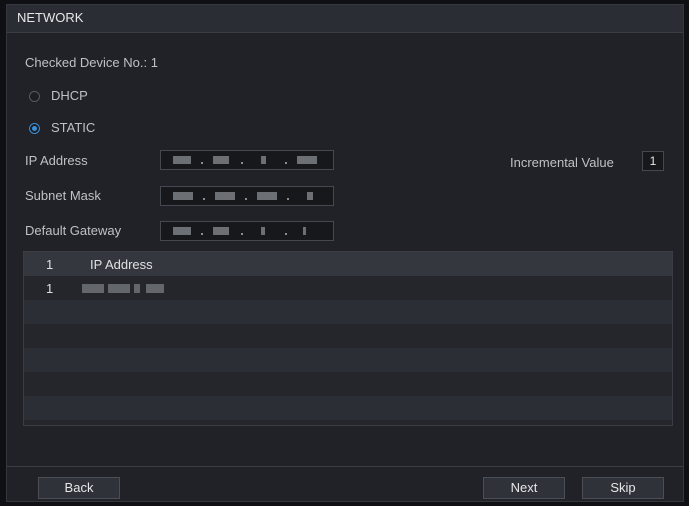  Describe the element at coordinates (247, 196) in the screenshot. I see `subnet-mask-input` at that location.